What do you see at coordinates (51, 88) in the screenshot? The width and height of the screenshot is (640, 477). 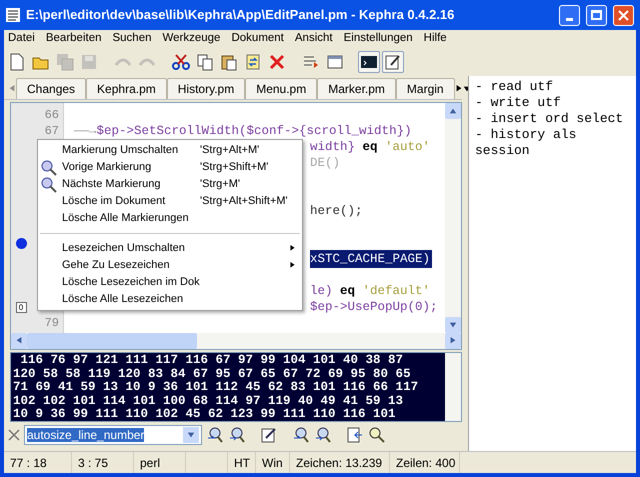 I see `file-tab: Changes` at bounding box center [51, 88].